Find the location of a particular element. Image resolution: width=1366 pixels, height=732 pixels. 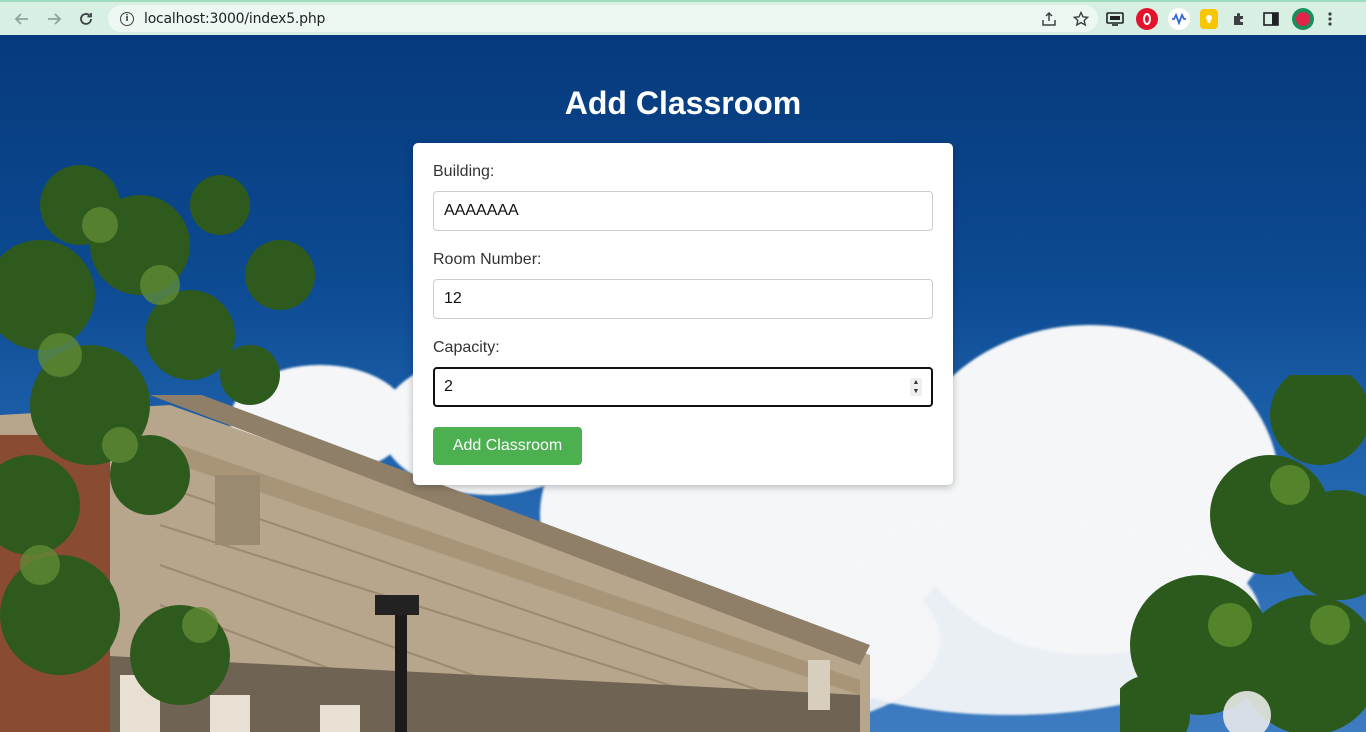

building-label: Building: is located at coordinates (464, 171).